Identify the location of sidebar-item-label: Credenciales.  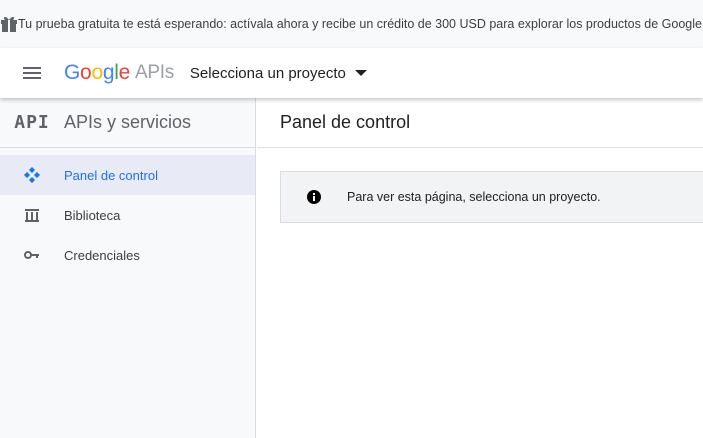
(102, 255).